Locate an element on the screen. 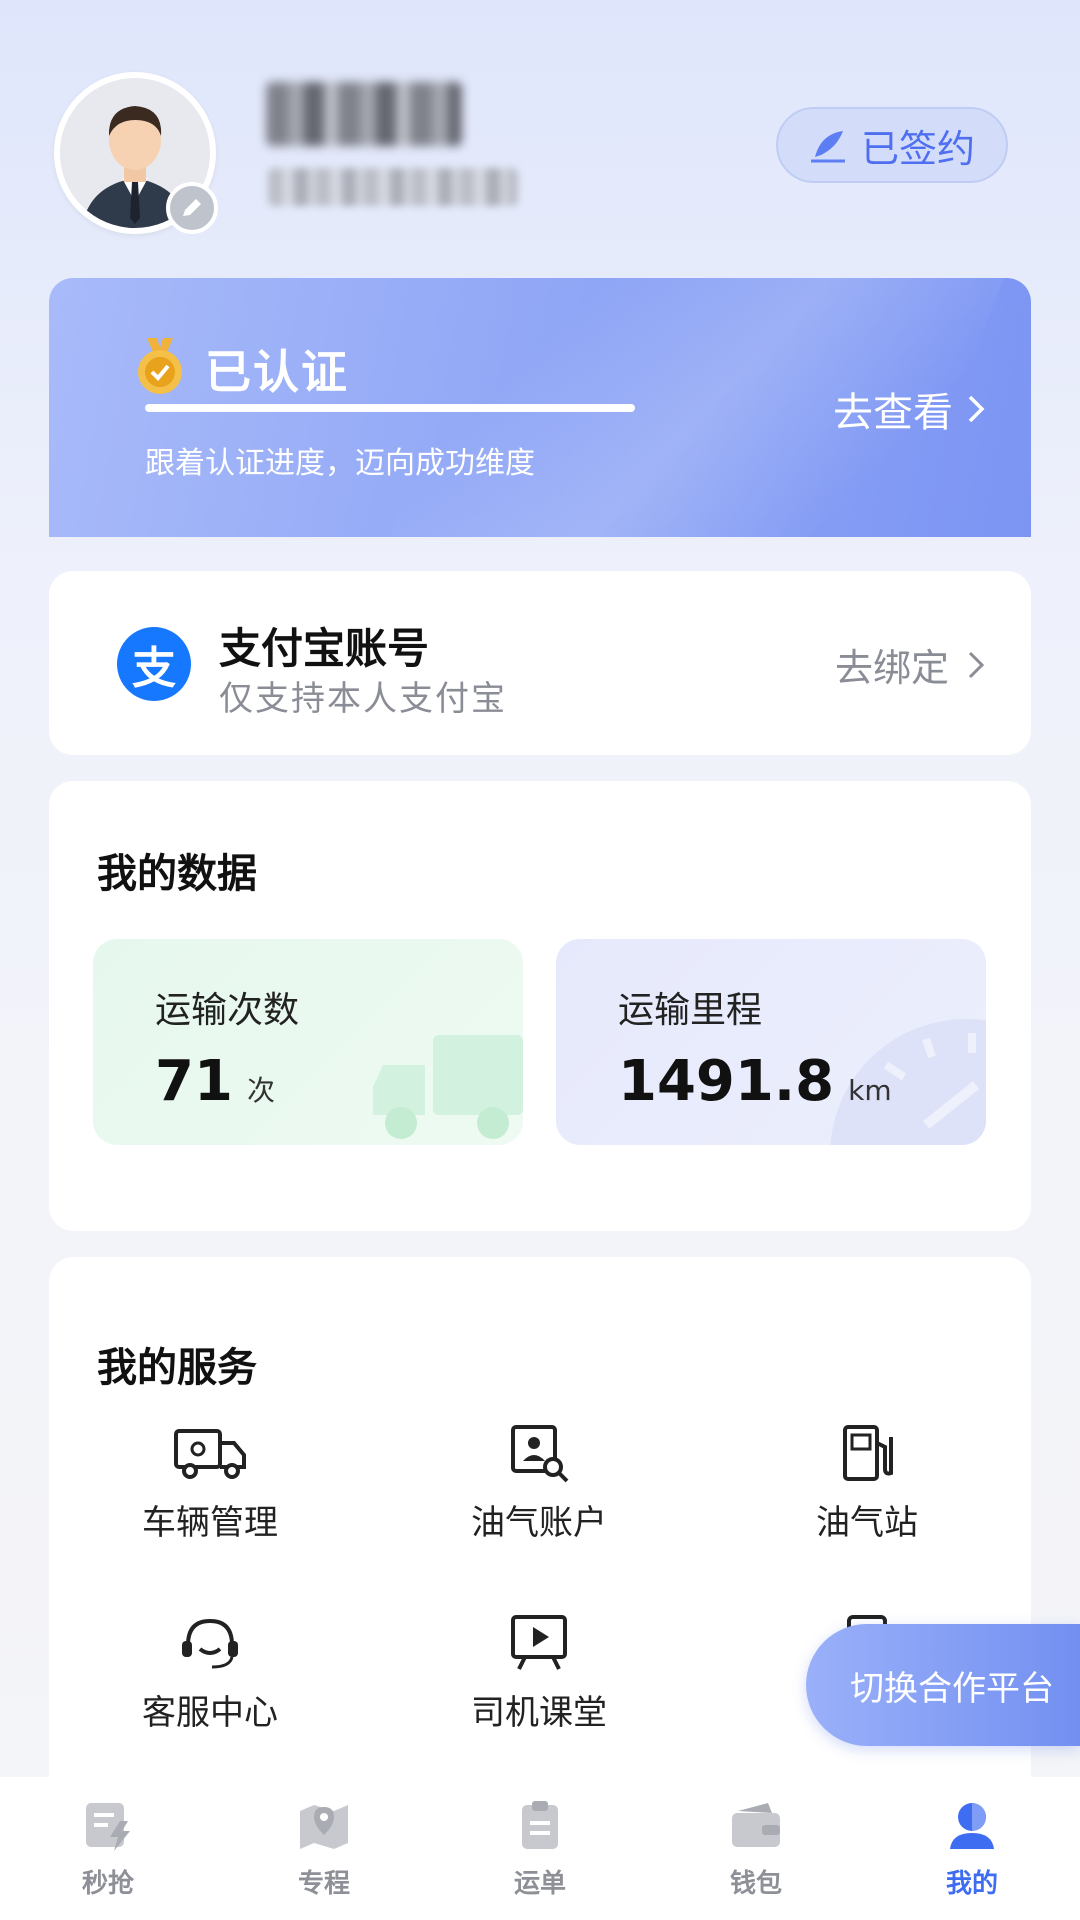 The height and width of the screenshot is (1920, 1080). user-phone-redacted is located at coordinates (393, 187).